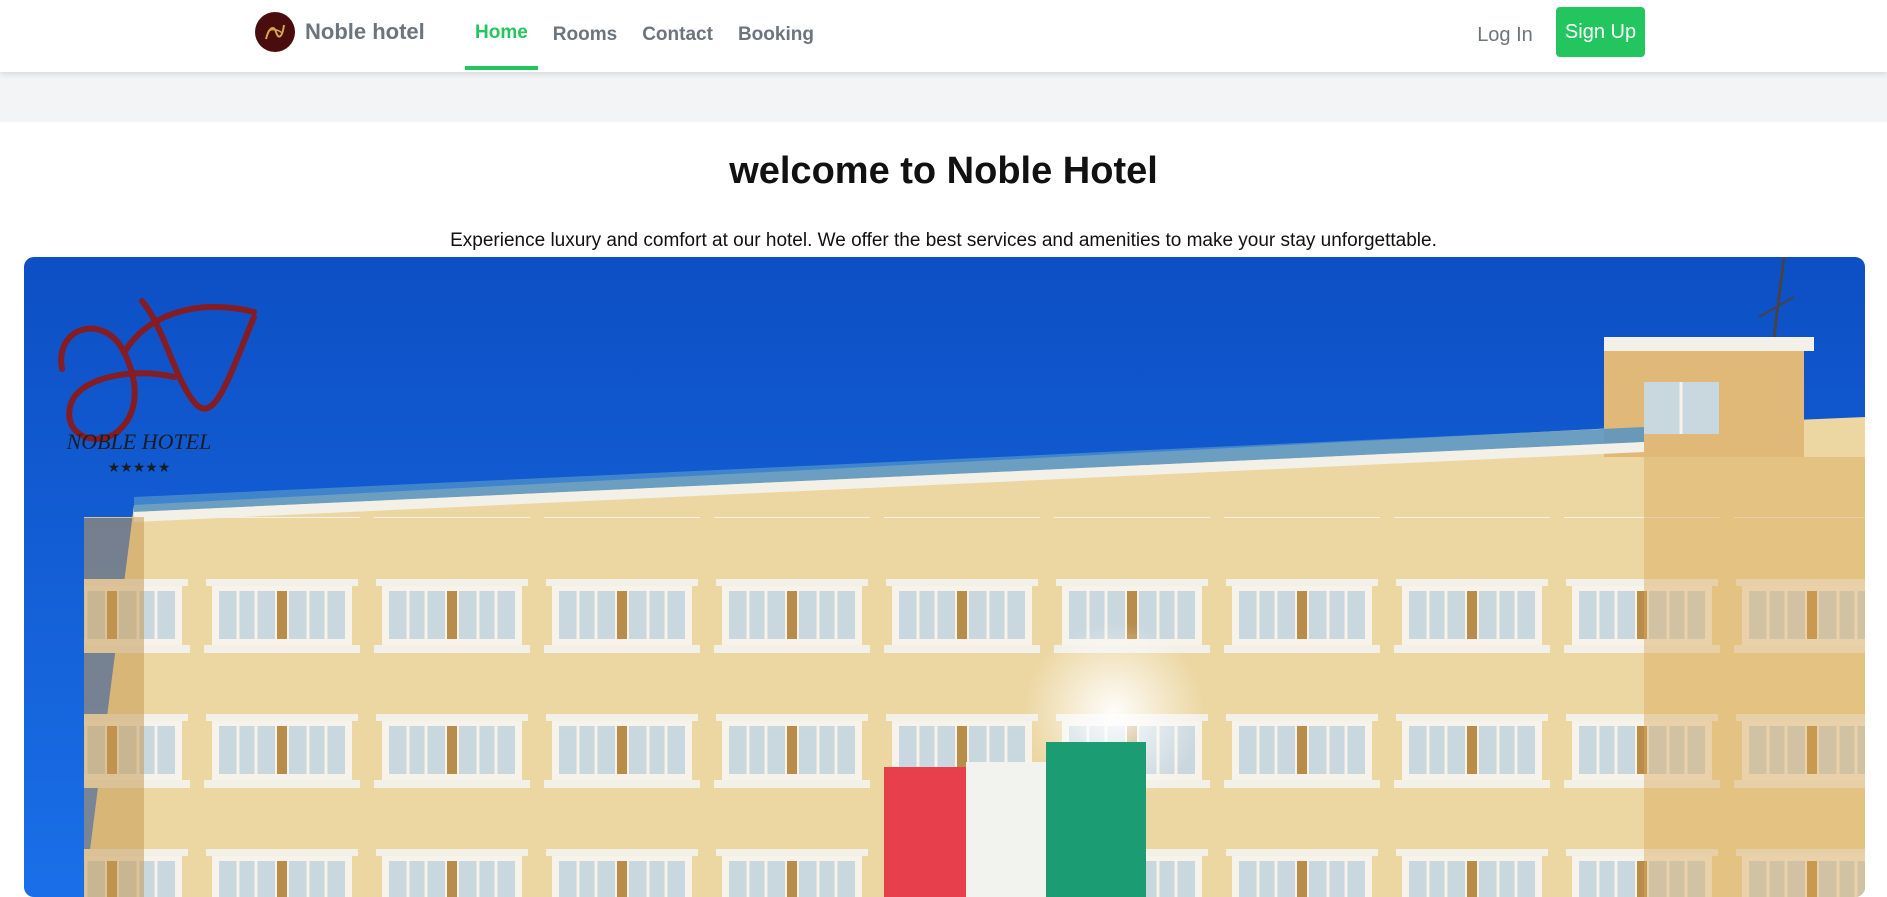  I want to click on nav-rooms: Rooms, so click(585, 35).